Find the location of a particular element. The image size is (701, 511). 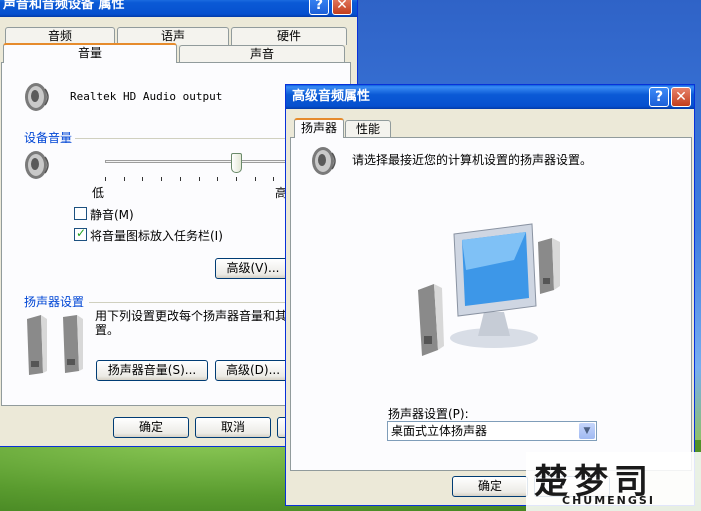

slider-ticks is located at coordinates (199, 179).